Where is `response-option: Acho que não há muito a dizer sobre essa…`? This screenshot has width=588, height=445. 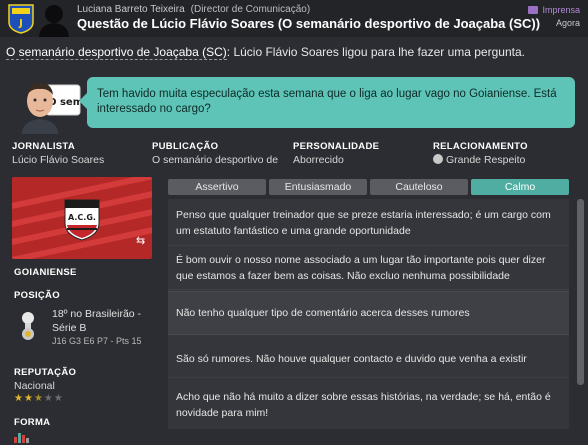
response-option: Acho que não há muito a dizer sobre essa… is located at coordinates (368, 405).